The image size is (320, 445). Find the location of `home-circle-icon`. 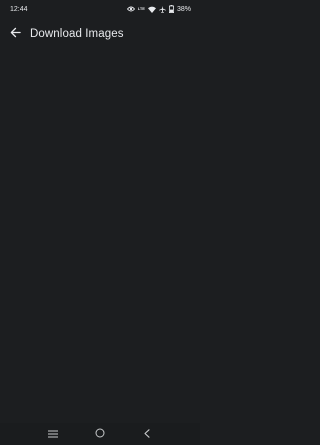

home-circle-icon is located at coordinates (100, 434).